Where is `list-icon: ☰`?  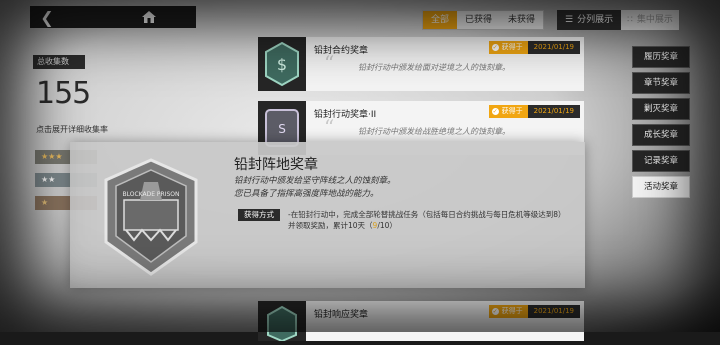 list-icon: ☰ is located at coordinates (569, 20).